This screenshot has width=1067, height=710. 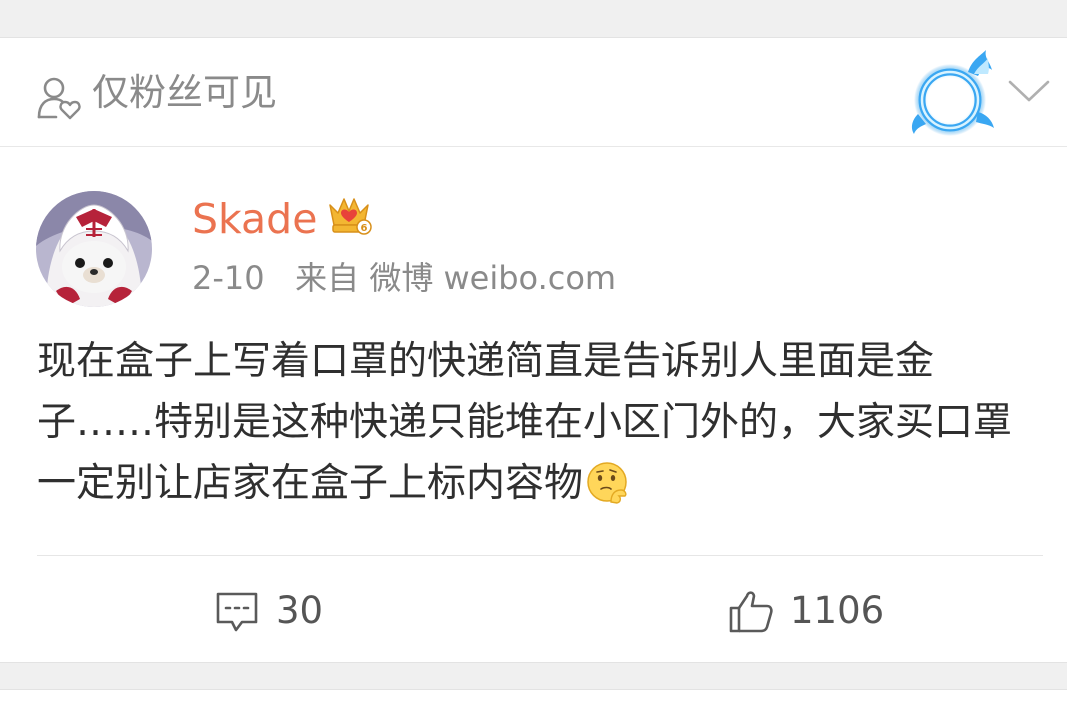 I want to click on like-button: 1106, so click(x=806, y=611).